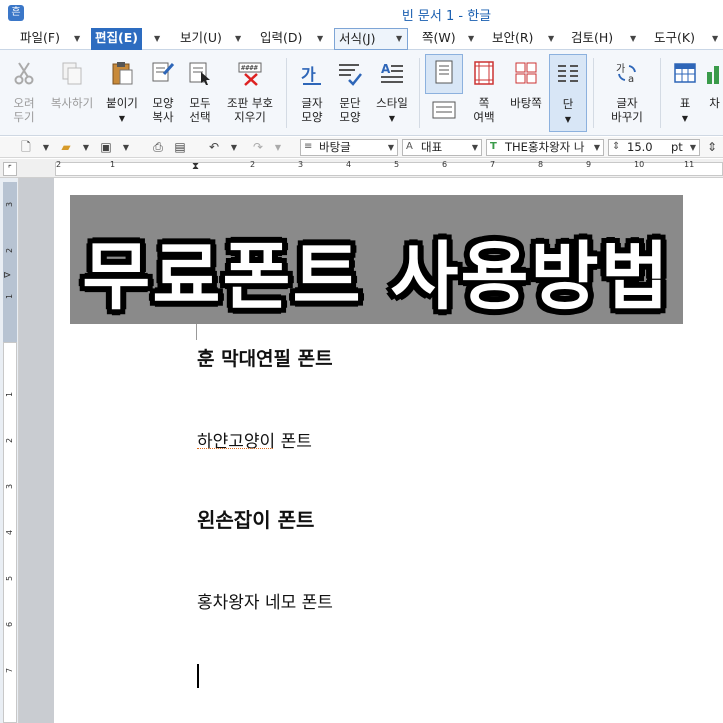  Describe the element at coordinates (66, 147) in the screenshot. I see `open-folder-icon: ▰` at that location.